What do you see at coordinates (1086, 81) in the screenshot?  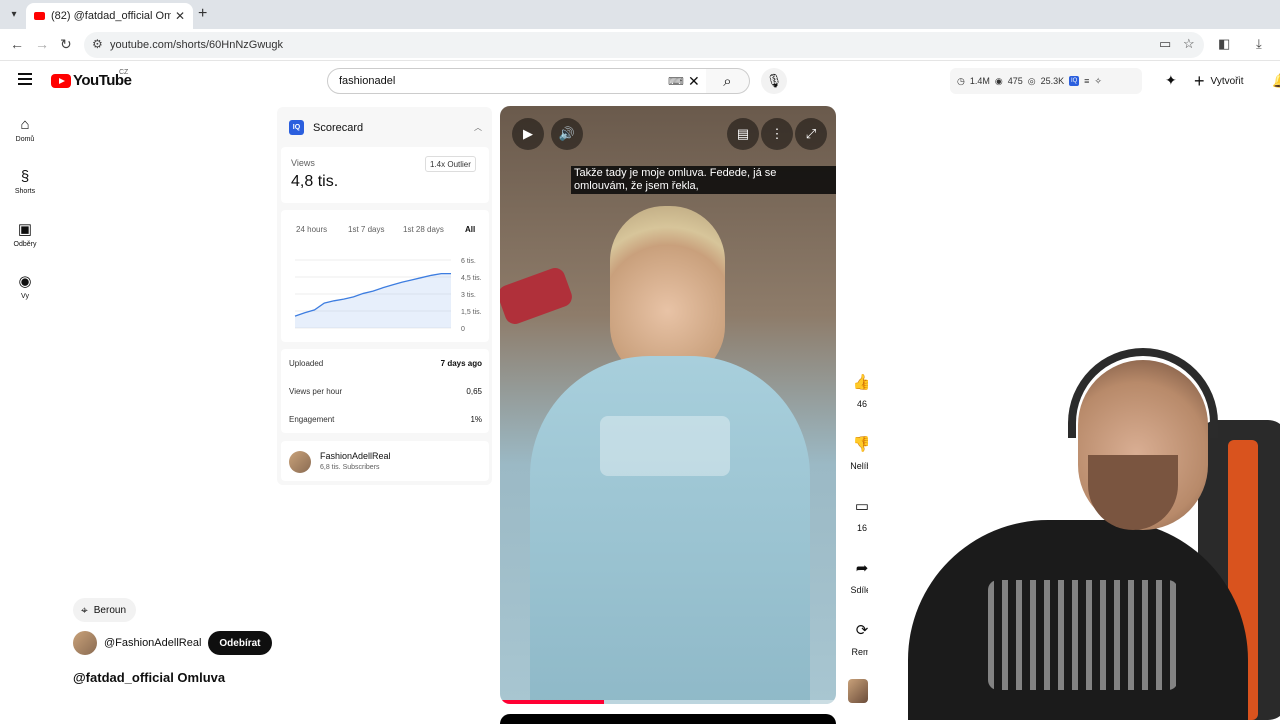 I see `list-icon: ≡` at bounding box center [1086, 81].